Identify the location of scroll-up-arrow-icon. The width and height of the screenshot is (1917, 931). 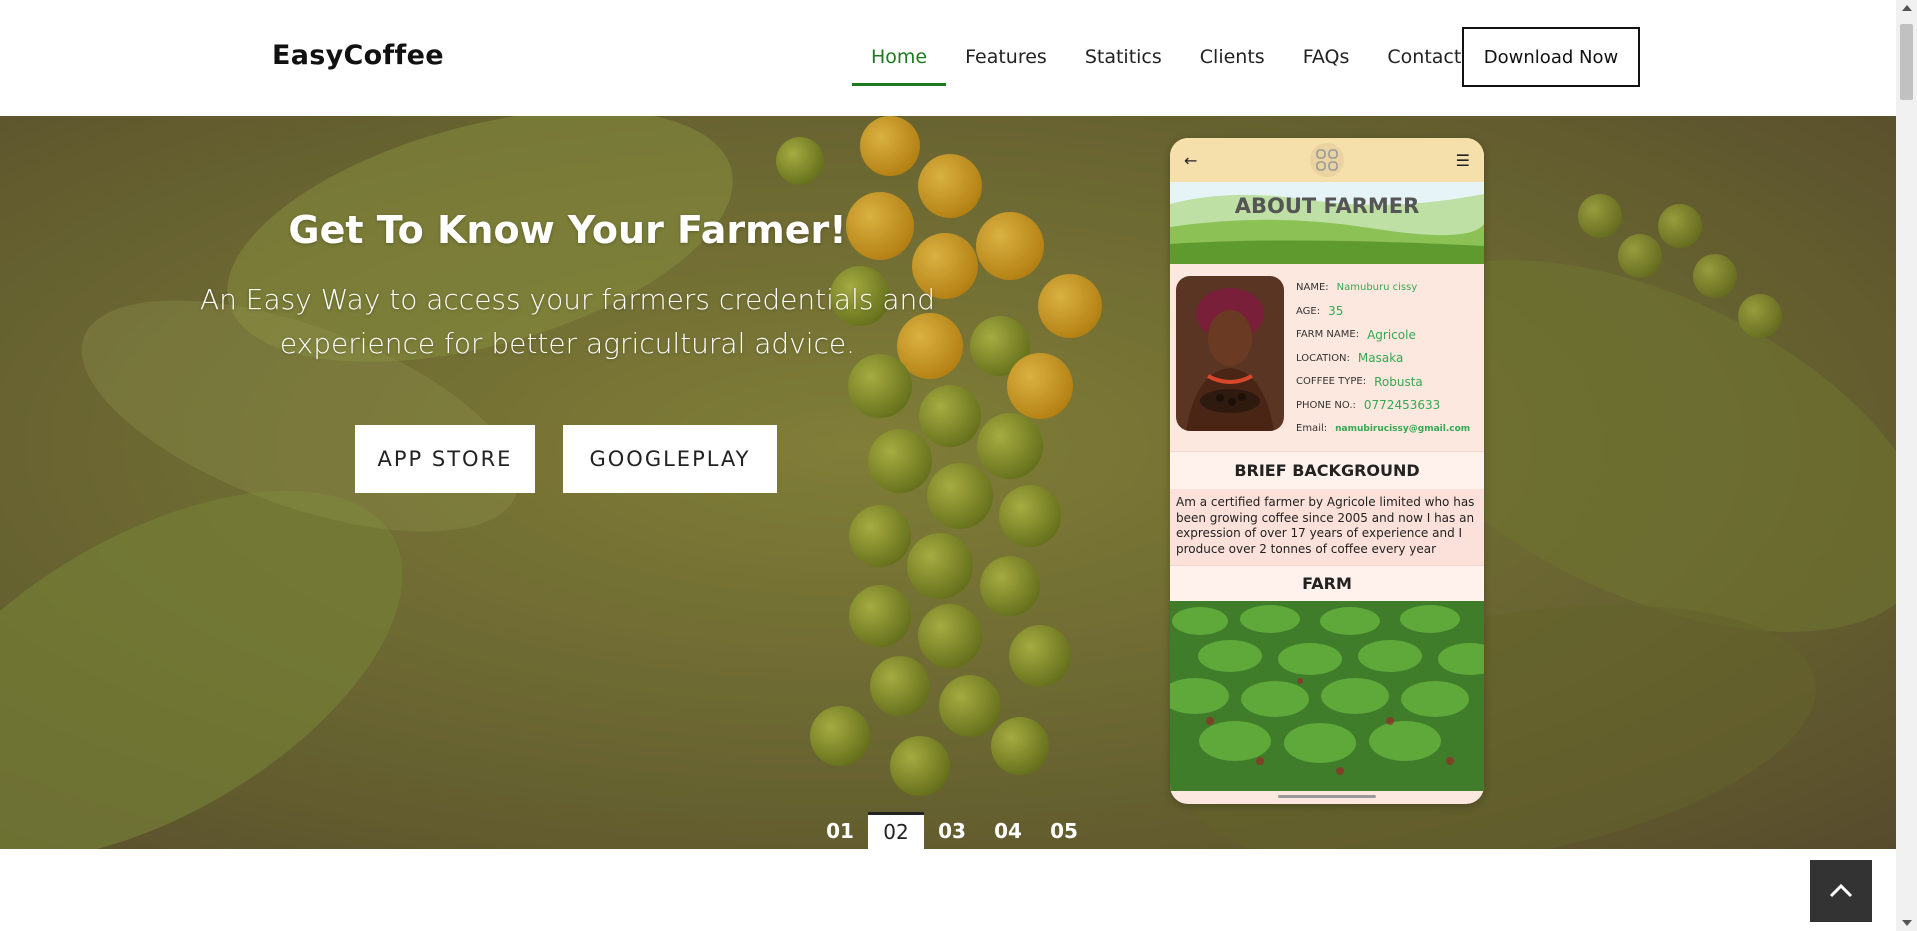
(1907, 8).